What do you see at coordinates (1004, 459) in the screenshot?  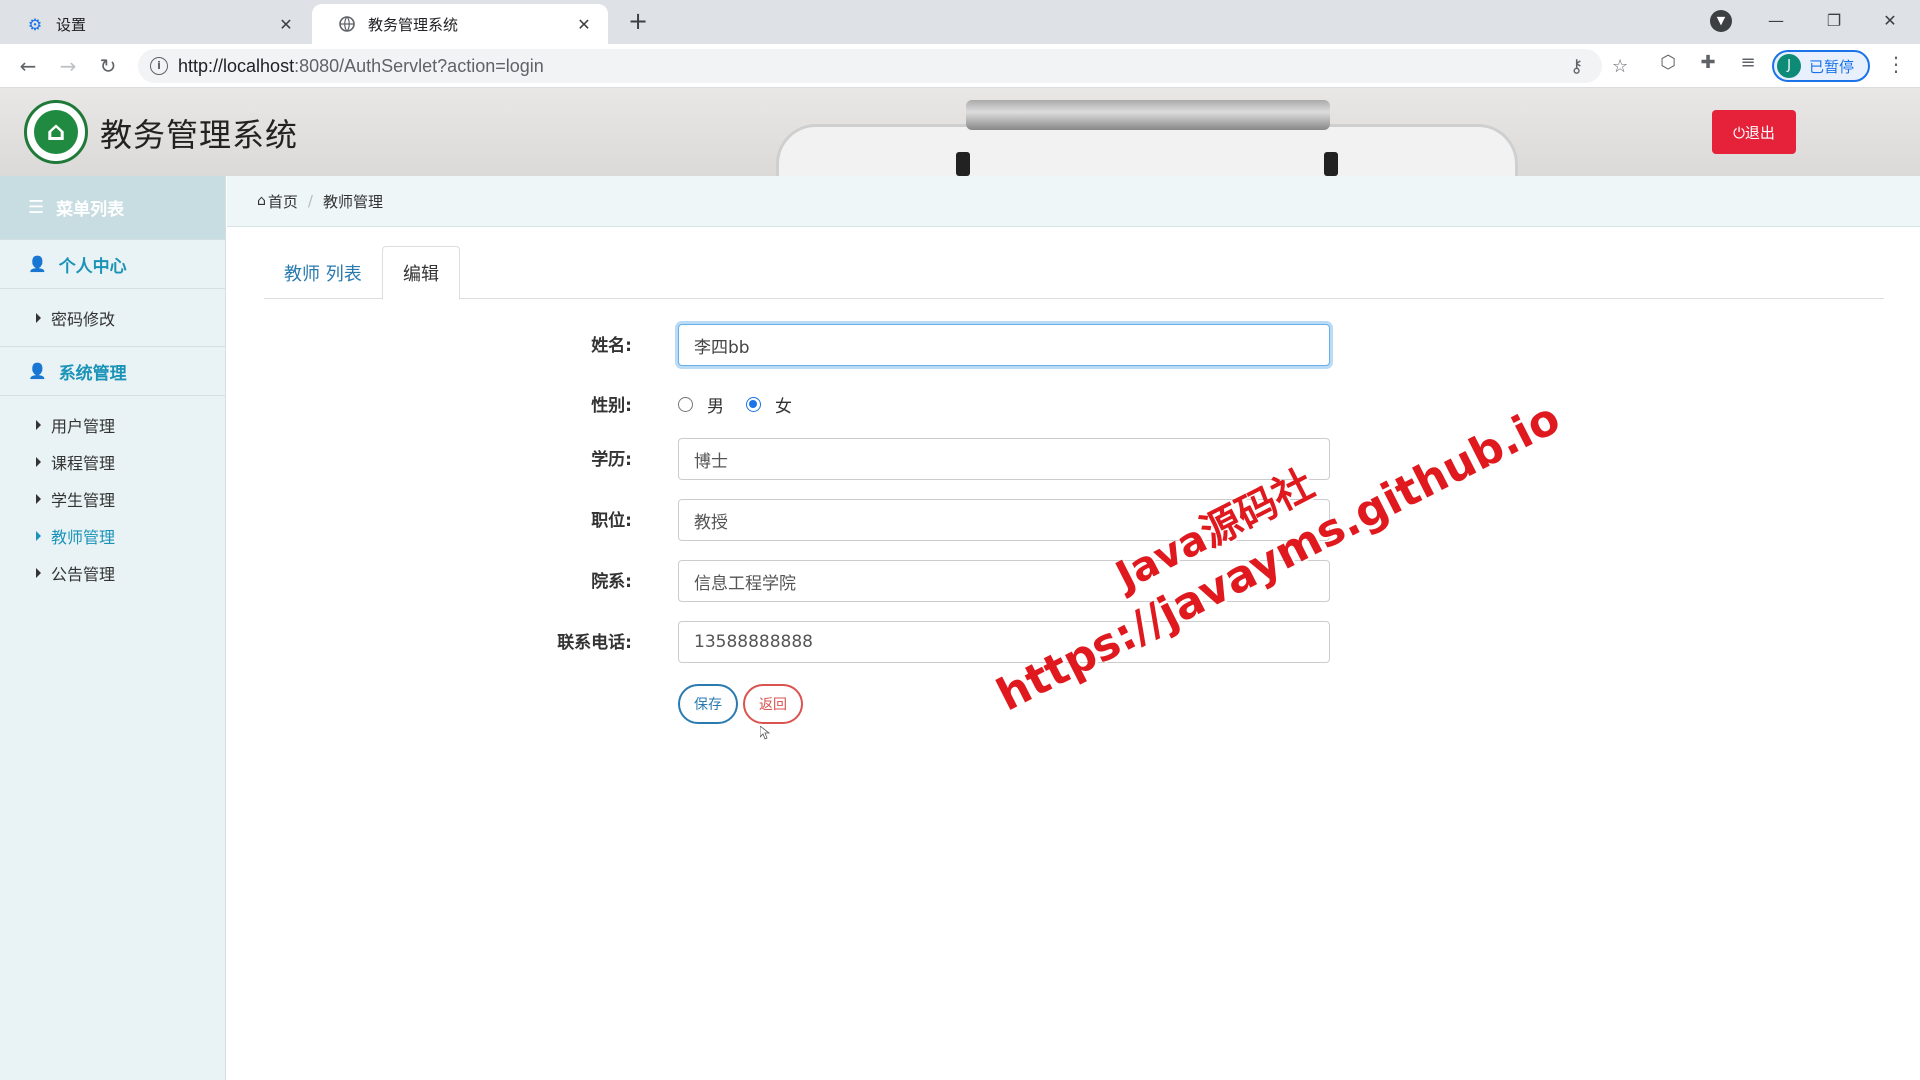 I see `education-input` at bounding box center [1004, 459].